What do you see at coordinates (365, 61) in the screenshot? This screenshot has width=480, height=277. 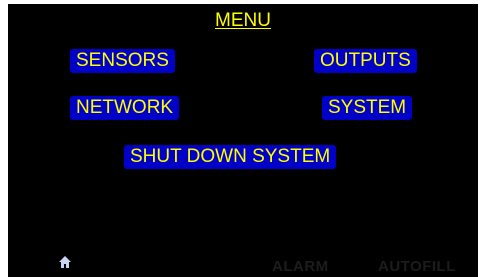 I see `outputs-button: OUTPUTS` at bounding box center [365, 61].